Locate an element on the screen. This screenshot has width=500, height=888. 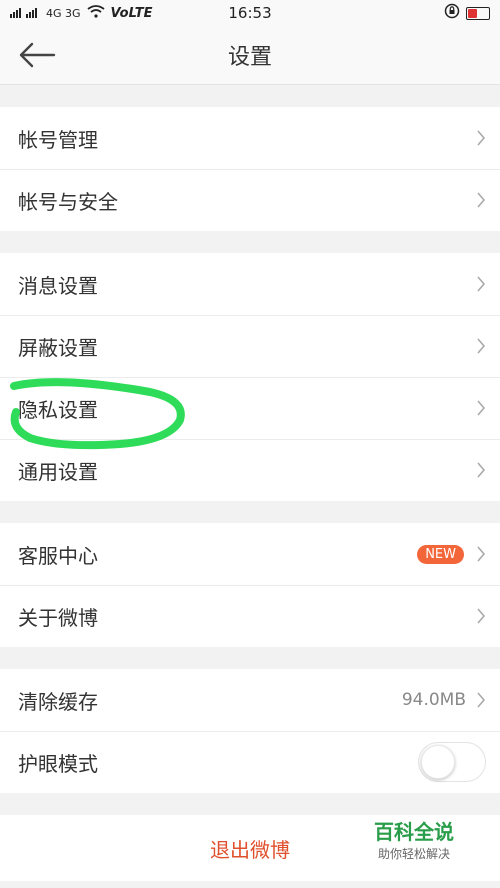
eye-protection-toggle is located at coordinates (452, 762).